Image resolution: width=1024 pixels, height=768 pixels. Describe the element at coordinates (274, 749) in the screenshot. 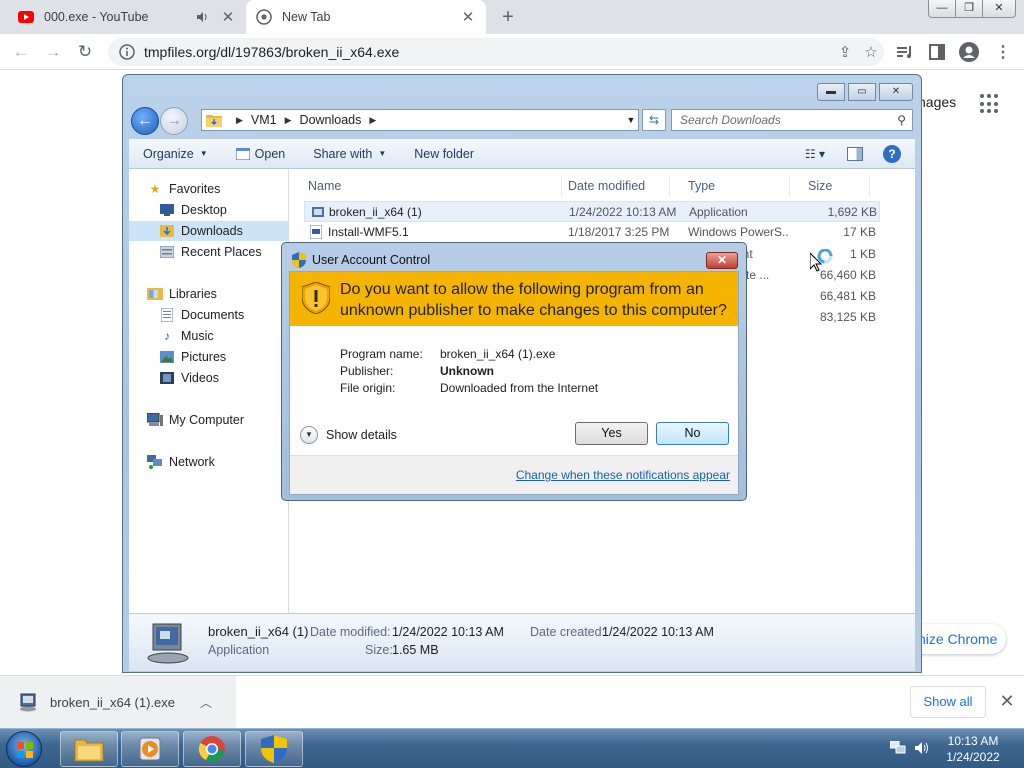

I see `taskbar-uac-button` at that location.